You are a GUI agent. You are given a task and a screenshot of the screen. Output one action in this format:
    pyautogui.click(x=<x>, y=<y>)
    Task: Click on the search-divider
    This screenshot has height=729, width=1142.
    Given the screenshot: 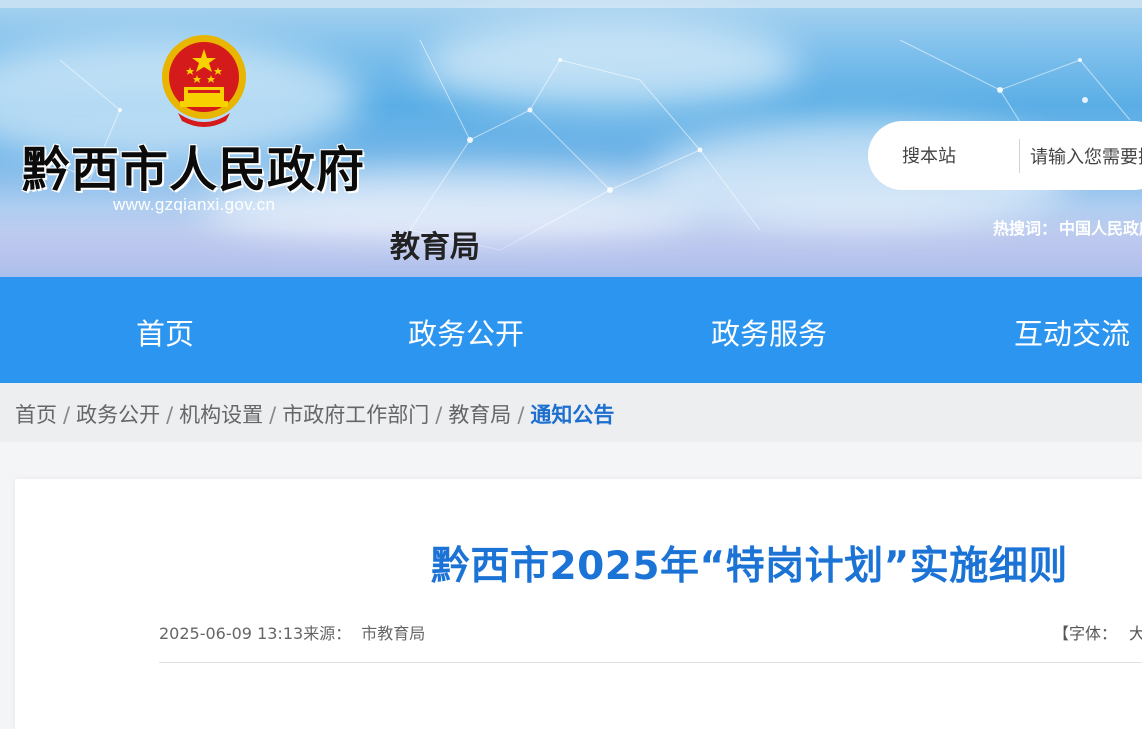 What is the action you would take?
    pyautogui.click(x=1019, y=156)
    